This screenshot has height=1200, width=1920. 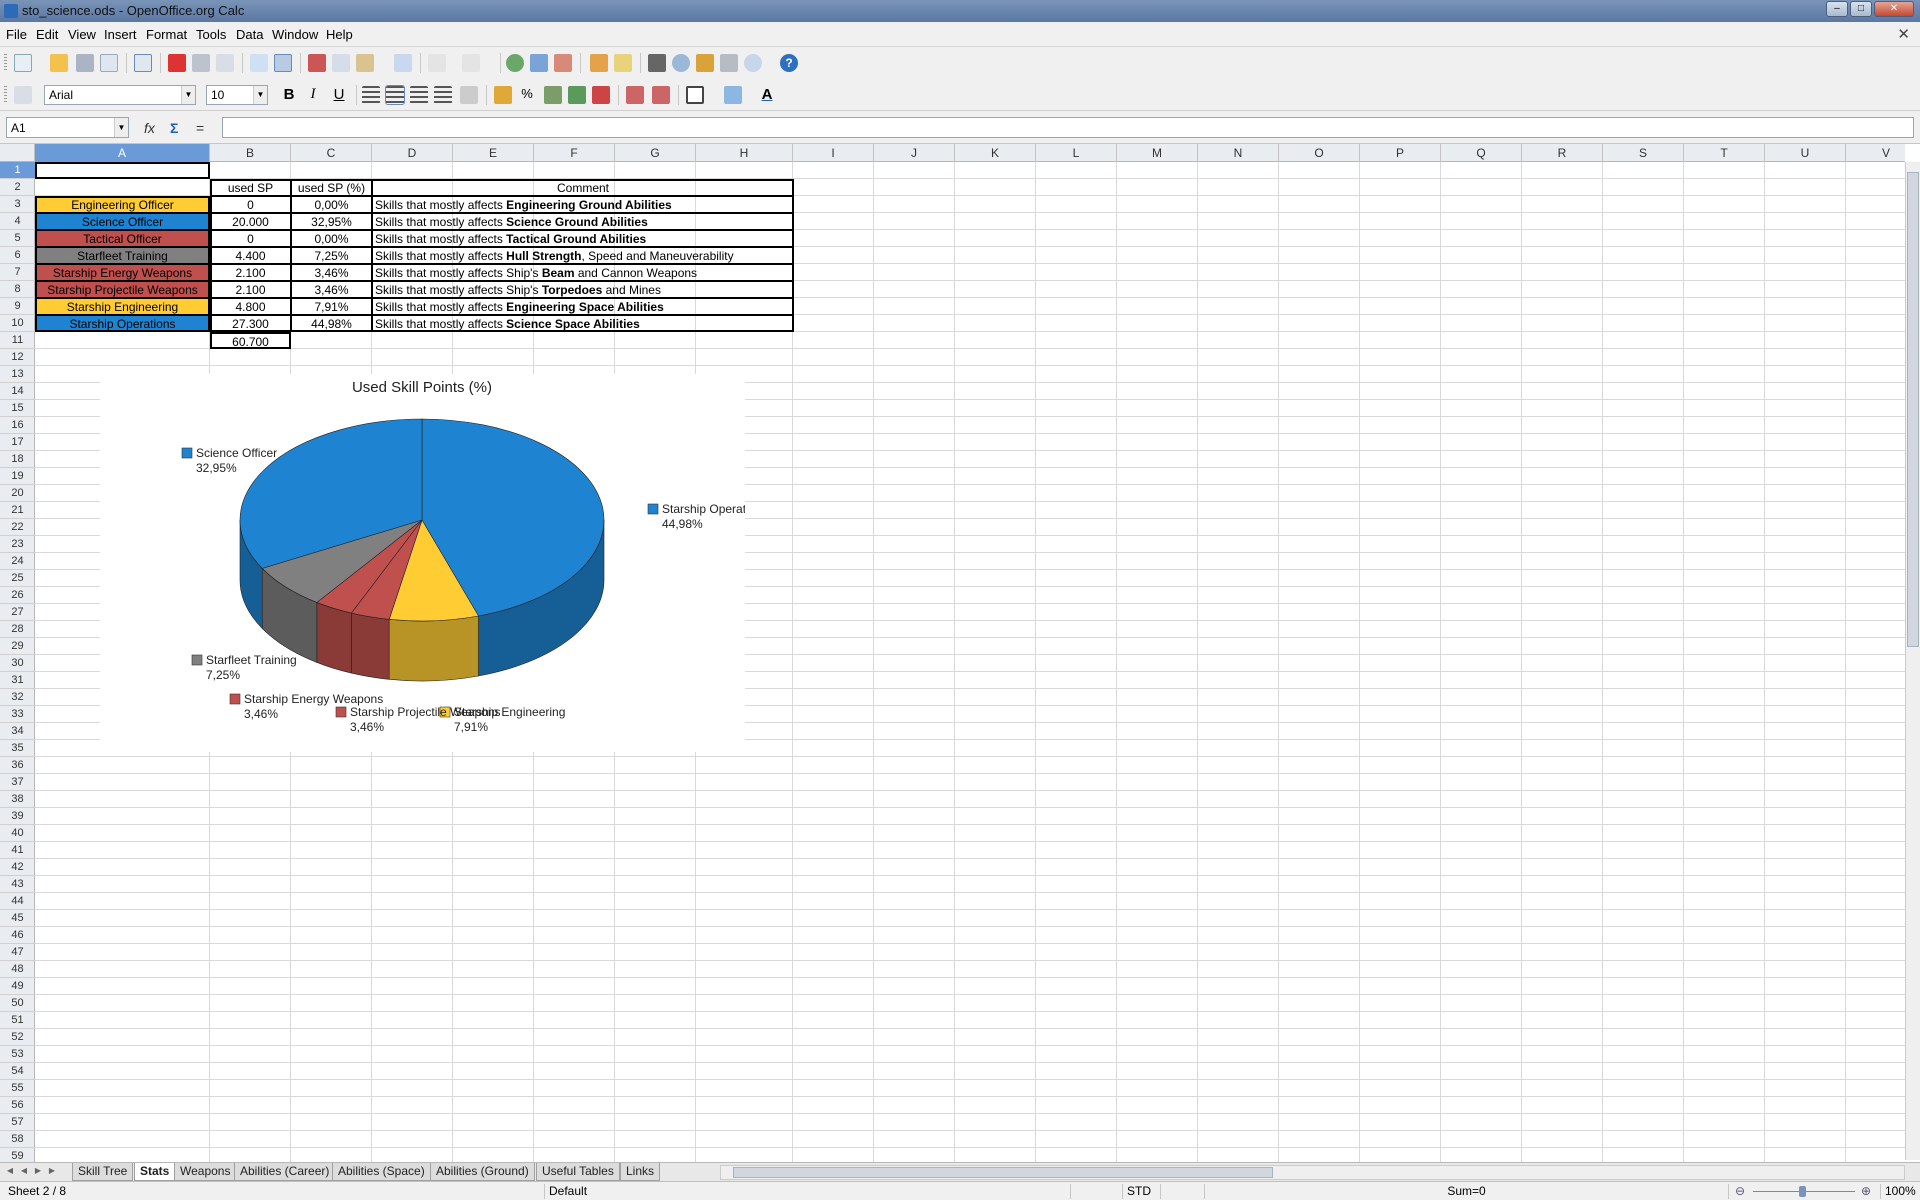 I want to click on previous-sheet-icon: ◀, so click(x=24, y=1172).